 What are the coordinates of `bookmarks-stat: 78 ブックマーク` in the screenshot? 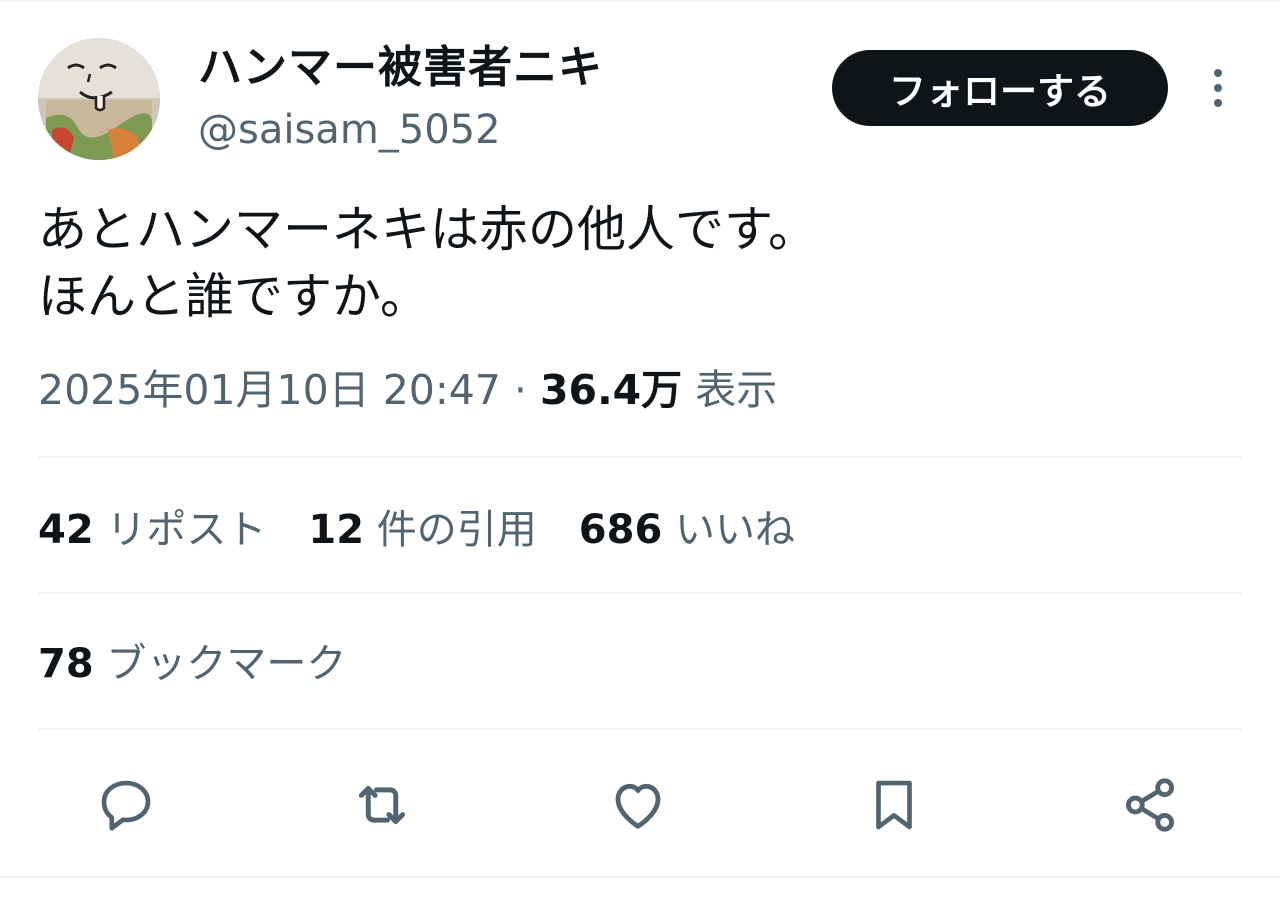 It's located at (192, 664).